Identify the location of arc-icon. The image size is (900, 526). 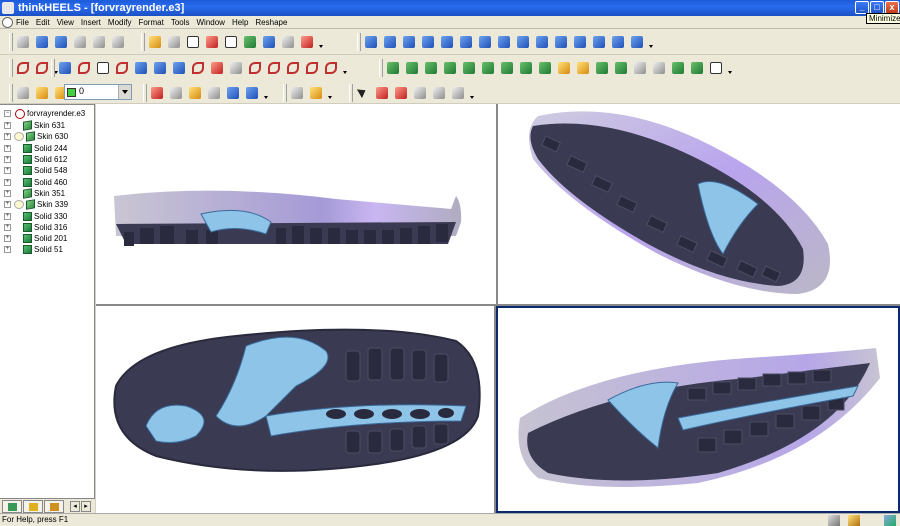
(122, 68).